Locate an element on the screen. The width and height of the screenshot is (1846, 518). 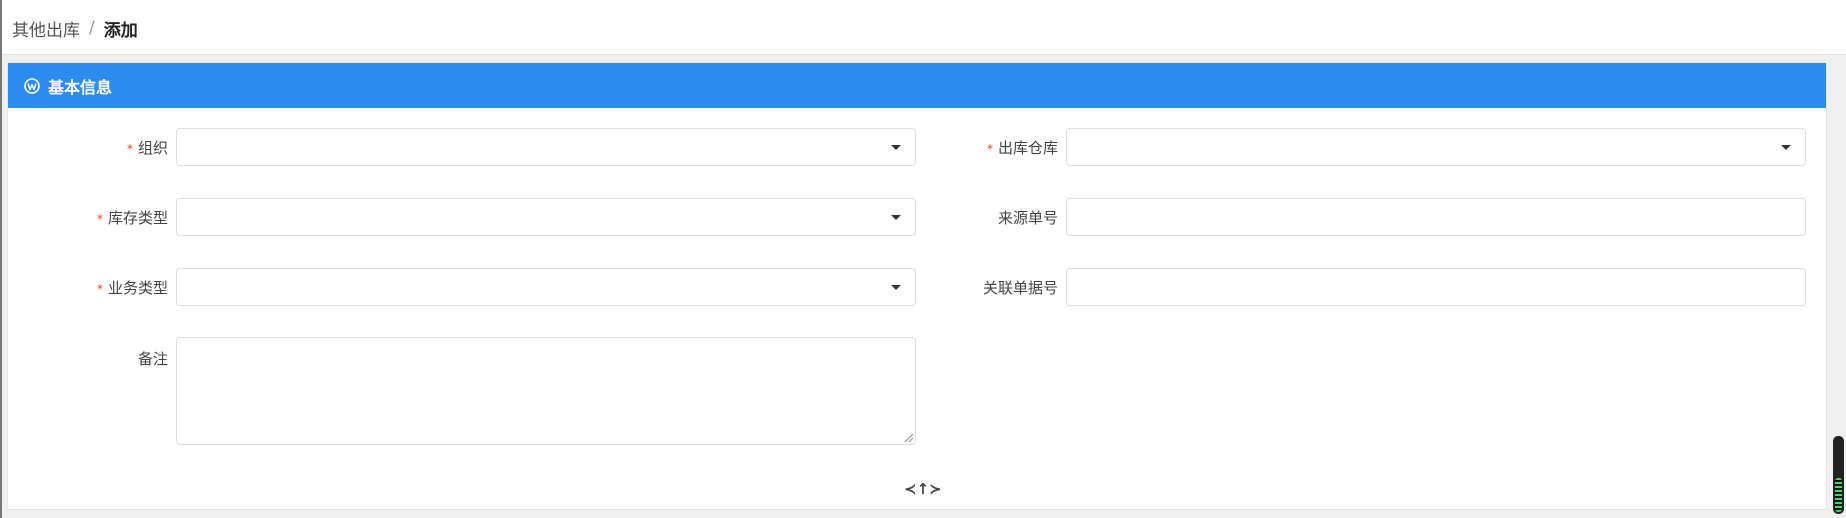
collapse-toggle-icon: ≺↑≻ is located at coordinates (923, 489).